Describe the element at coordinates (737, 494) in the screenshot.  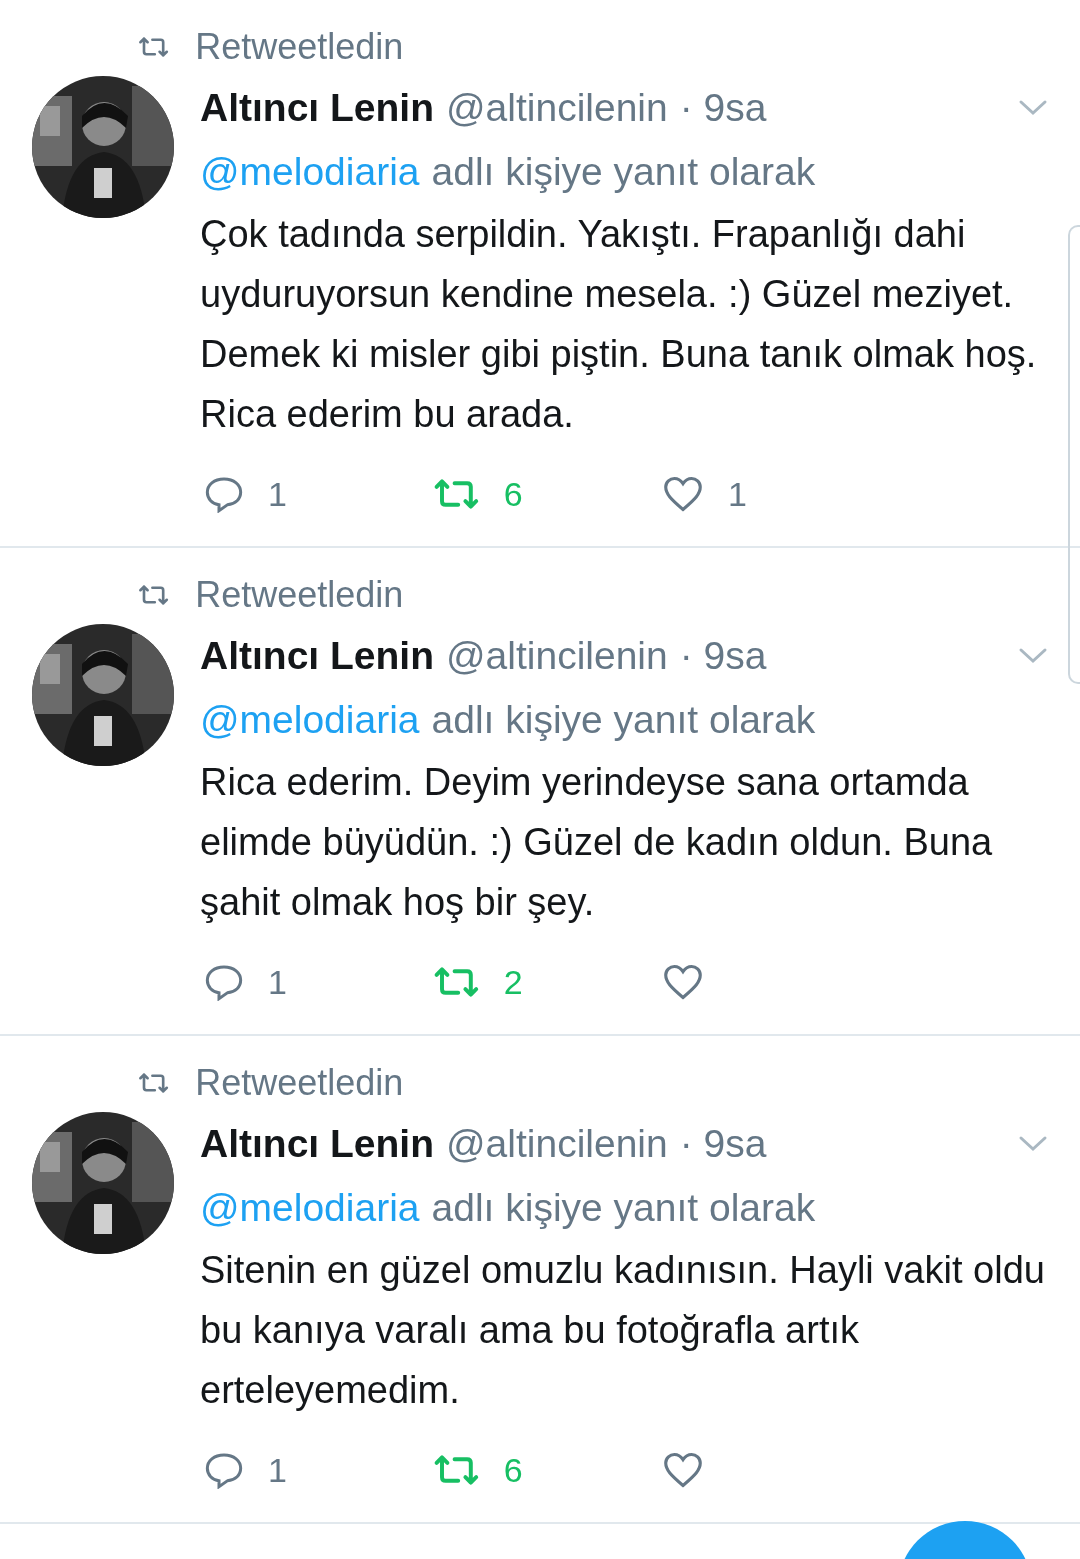
I see `like-count: 1` at that location.